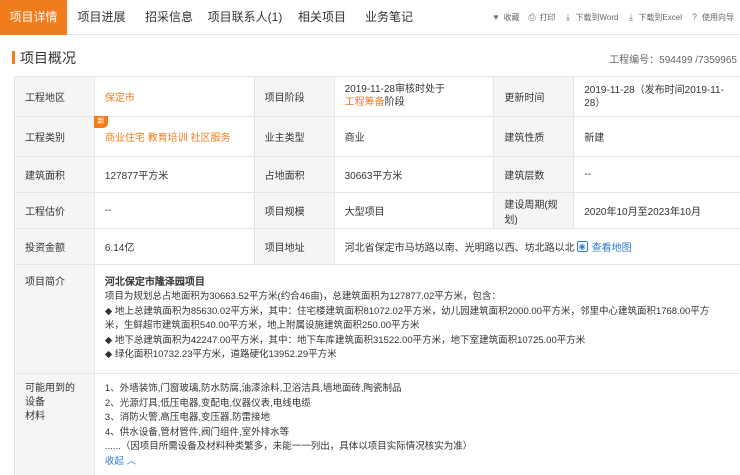 The width and height of the screenshot is (740, 475). What do you see at coordinates (101, 17) in the screenshot?
I see `tab-project-progress: 项目进展` at bounding box center [101, 17].